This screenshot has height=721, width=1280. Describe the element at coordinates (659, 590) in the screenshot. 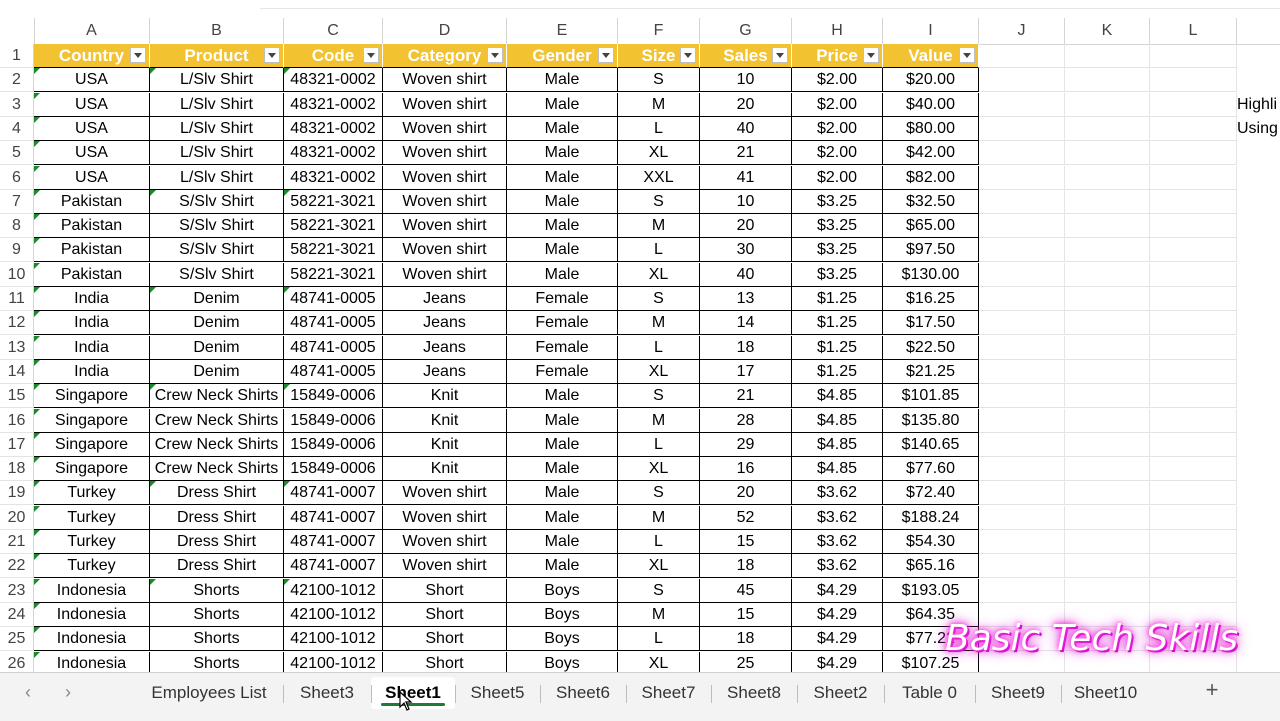

I see `table-cell: S` at that location.